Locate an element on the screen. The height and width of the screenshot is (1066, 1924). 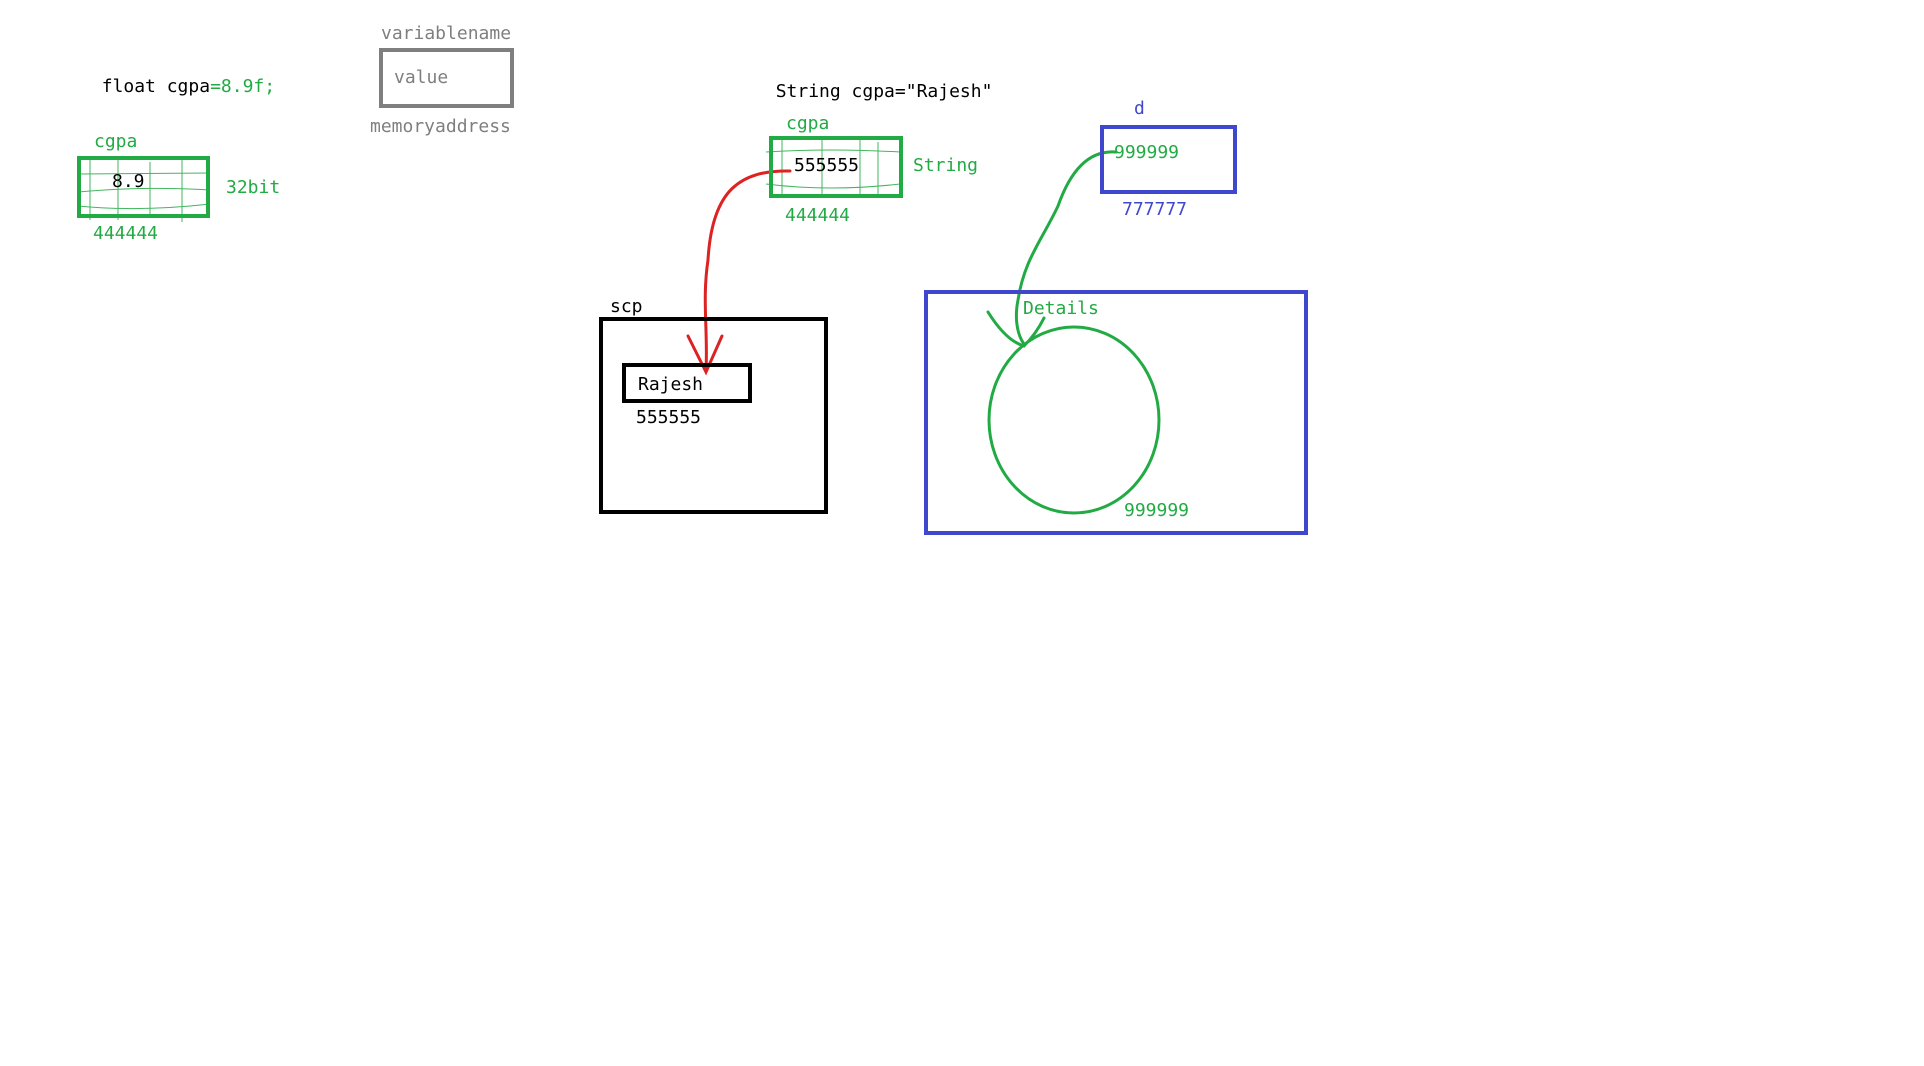
string-declaration-suffix: ="Rajesh" is located at coordinates (943, 91).